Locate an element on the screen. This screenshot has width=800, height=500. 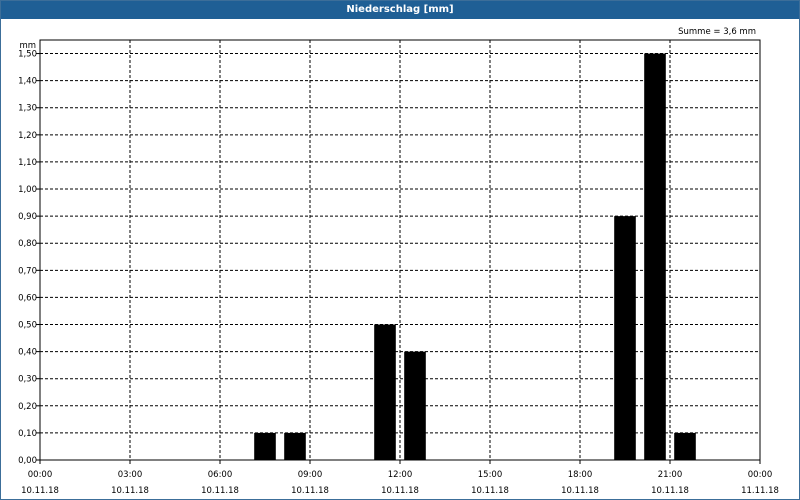
y-tick-label: 0,60 is located at coordinates (27, 298).